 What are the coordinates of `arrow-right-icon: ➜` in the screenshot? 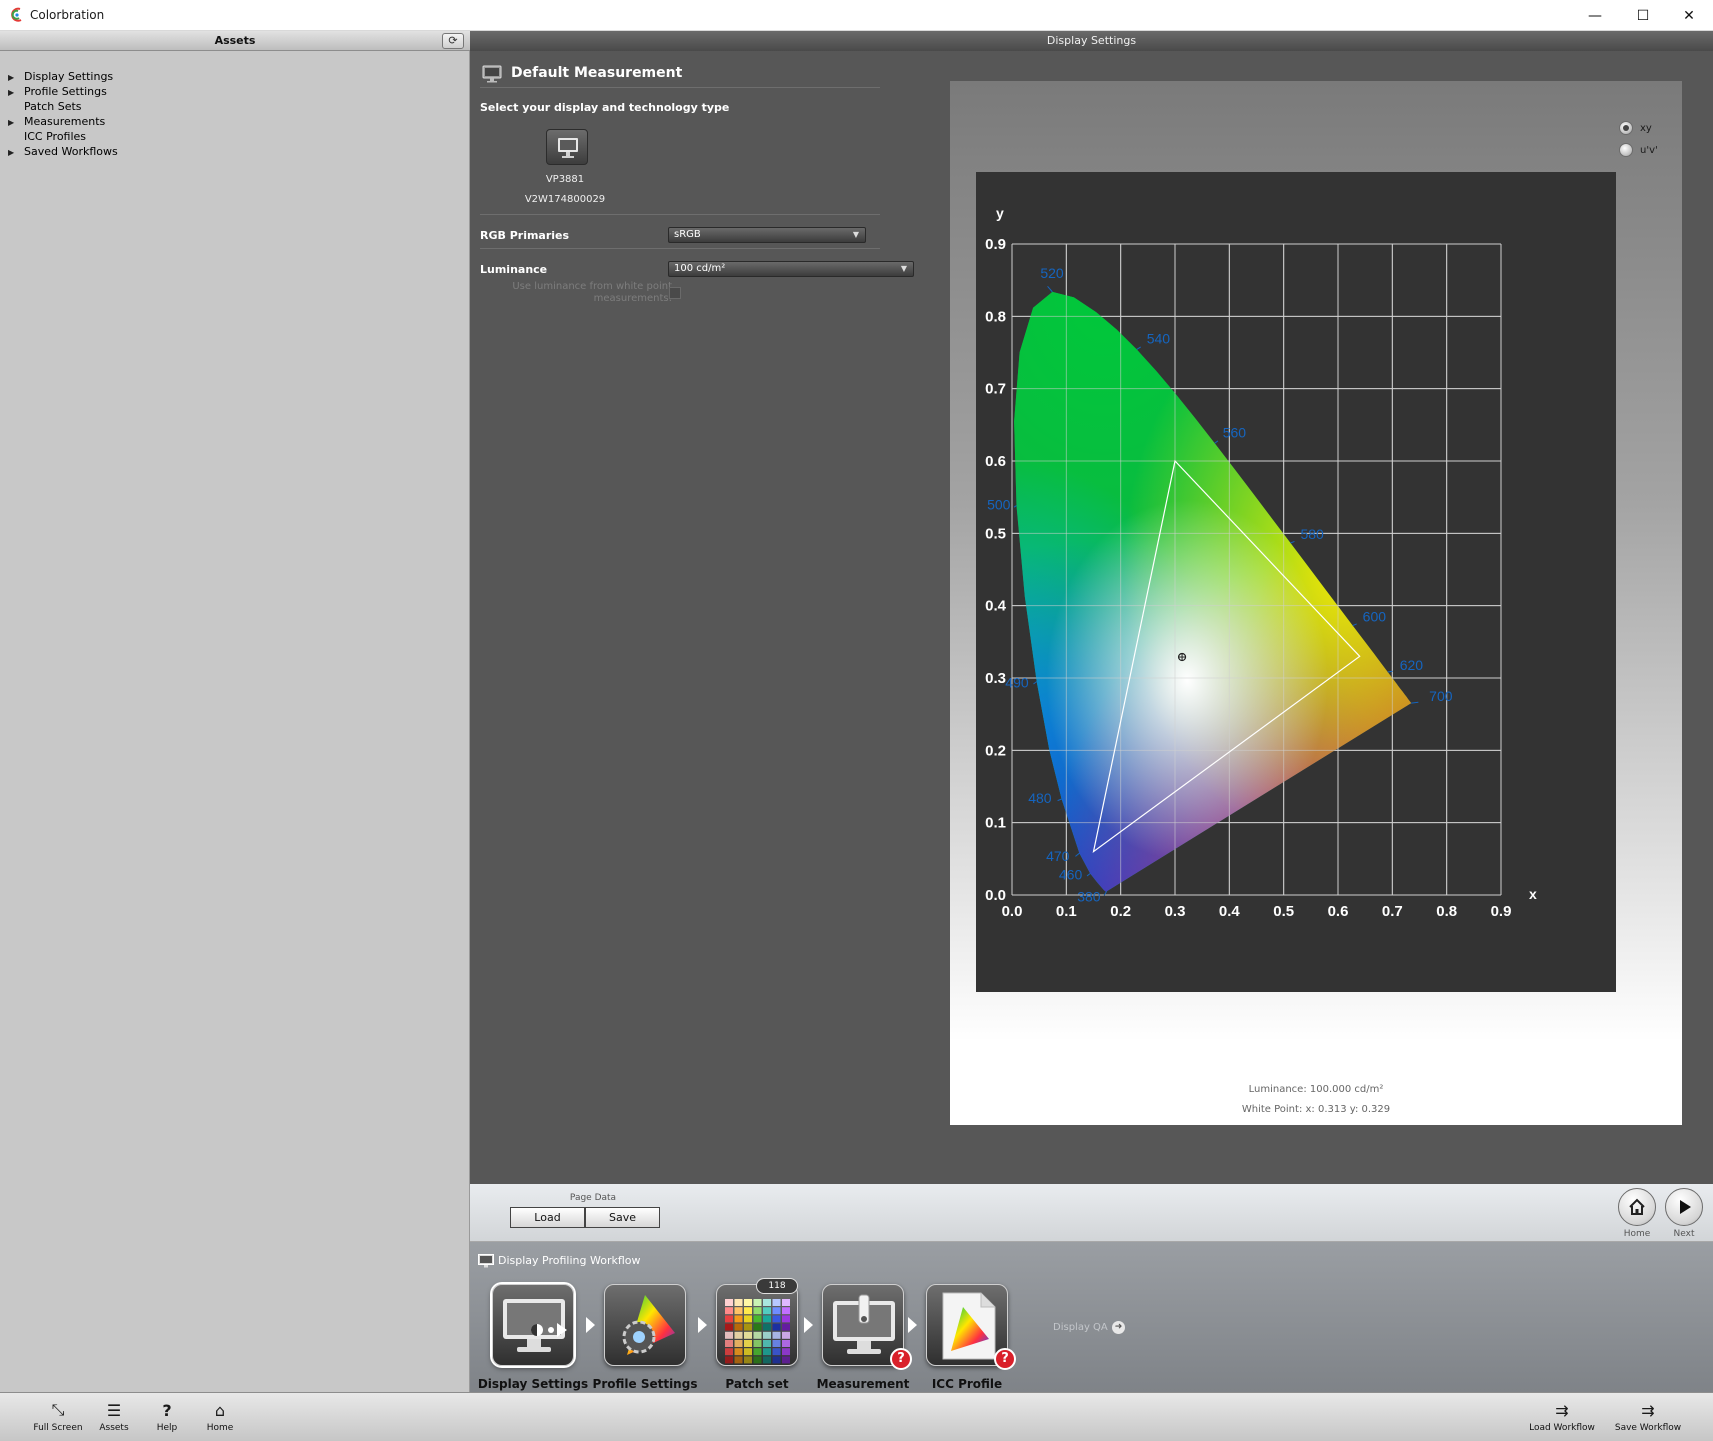 It's located at (1118, 1327).